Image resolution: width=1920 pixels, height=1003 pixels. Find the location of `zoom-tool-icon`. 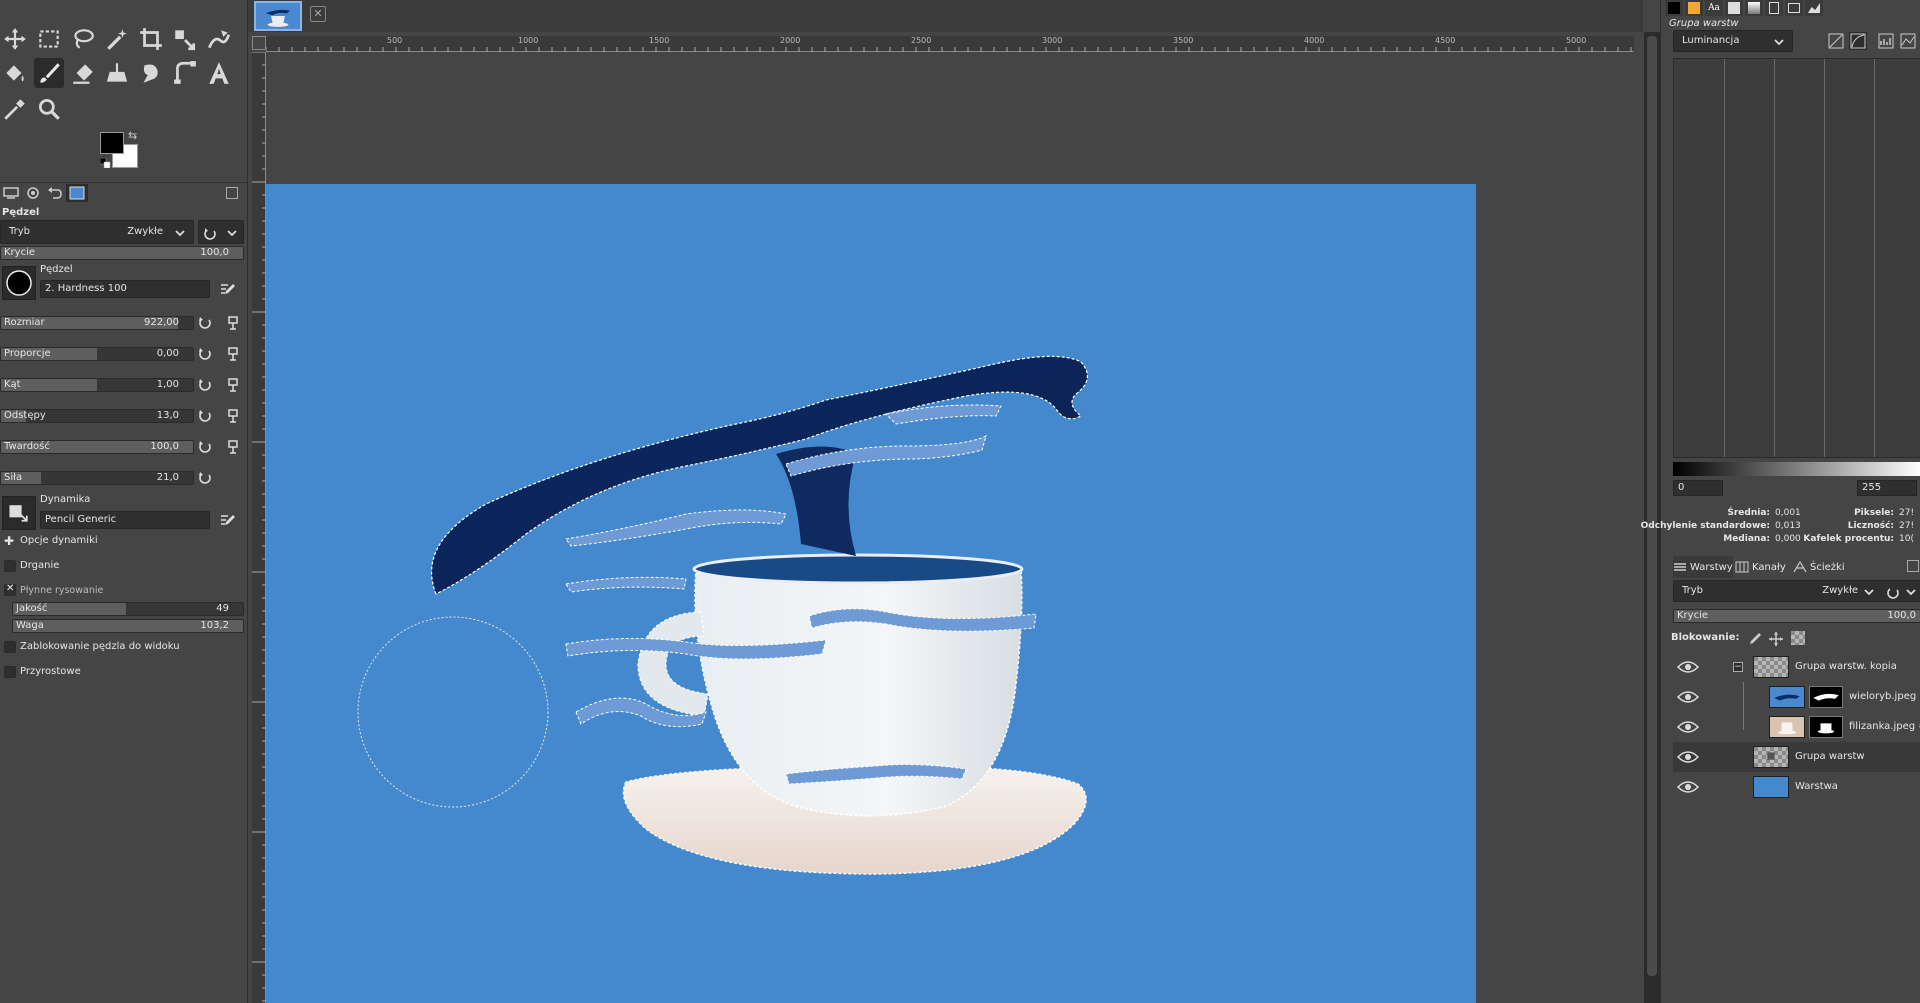

zoom-tool-icon is located at coordinates (49, 109).